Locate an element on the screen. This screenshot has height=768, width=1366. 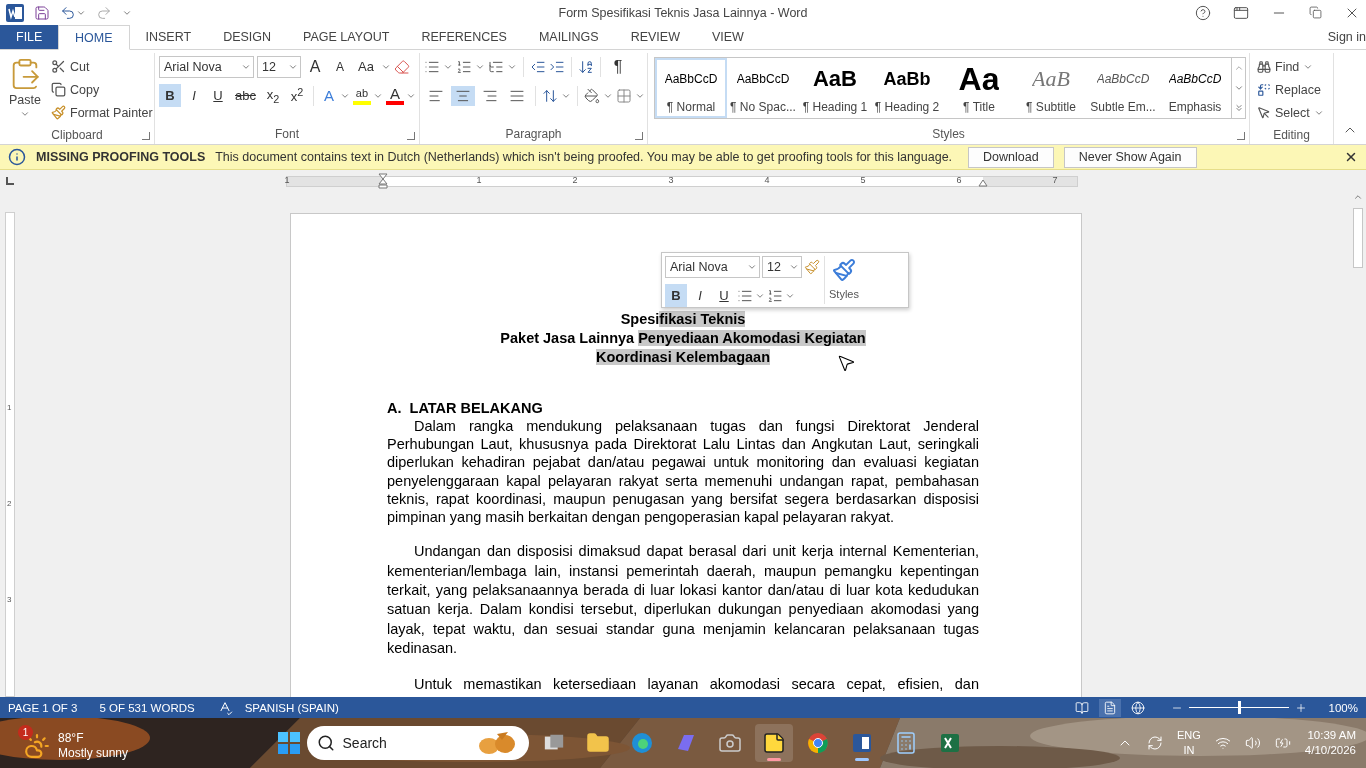
help-icon is located at coordinates (1203, 12).